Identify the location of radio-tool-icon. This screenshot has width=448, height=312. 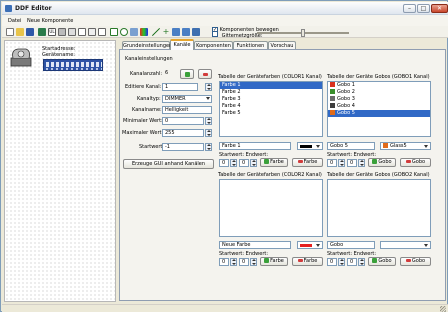
(124, 32).